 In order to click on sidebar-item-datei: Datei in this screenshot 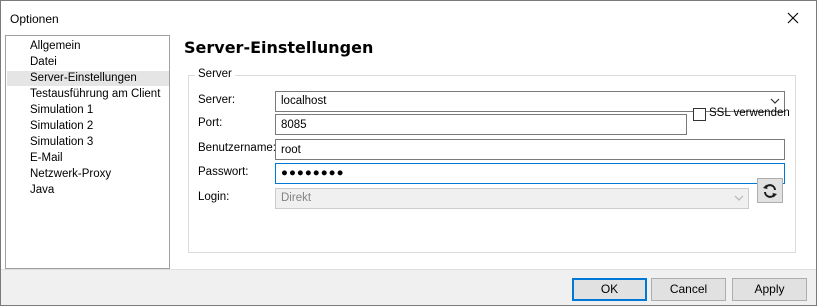, I will do `click(88, 62)`.